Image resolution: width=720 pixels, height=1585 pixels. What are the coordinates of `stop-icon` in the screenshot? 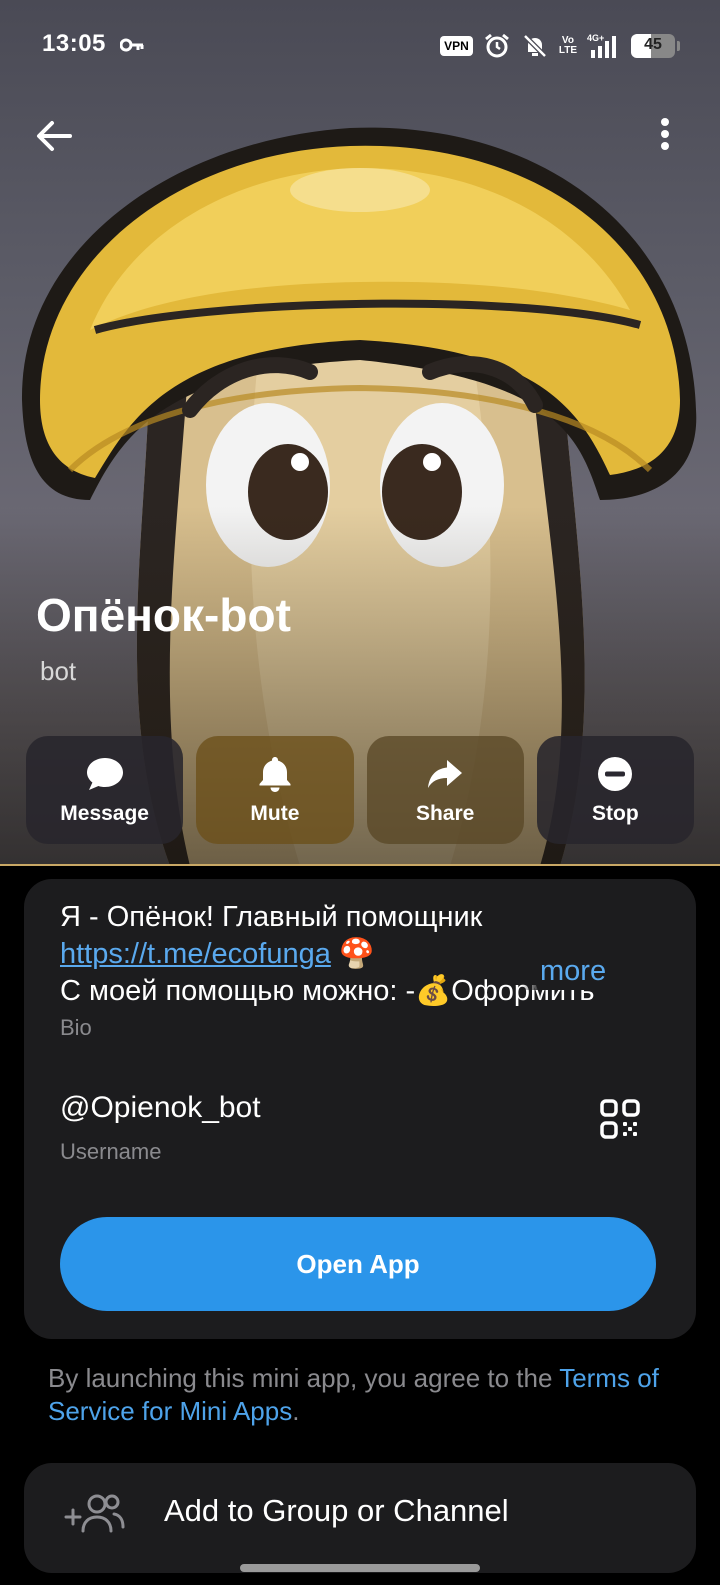 It's located at (615, 774).